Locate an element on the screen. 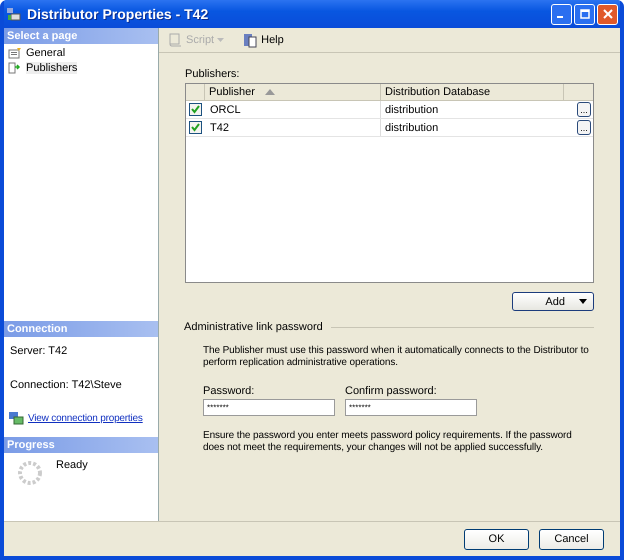 The width and height of the screenshot is (624, 560). column-header: Publisher is located at coordinates (292, 92).